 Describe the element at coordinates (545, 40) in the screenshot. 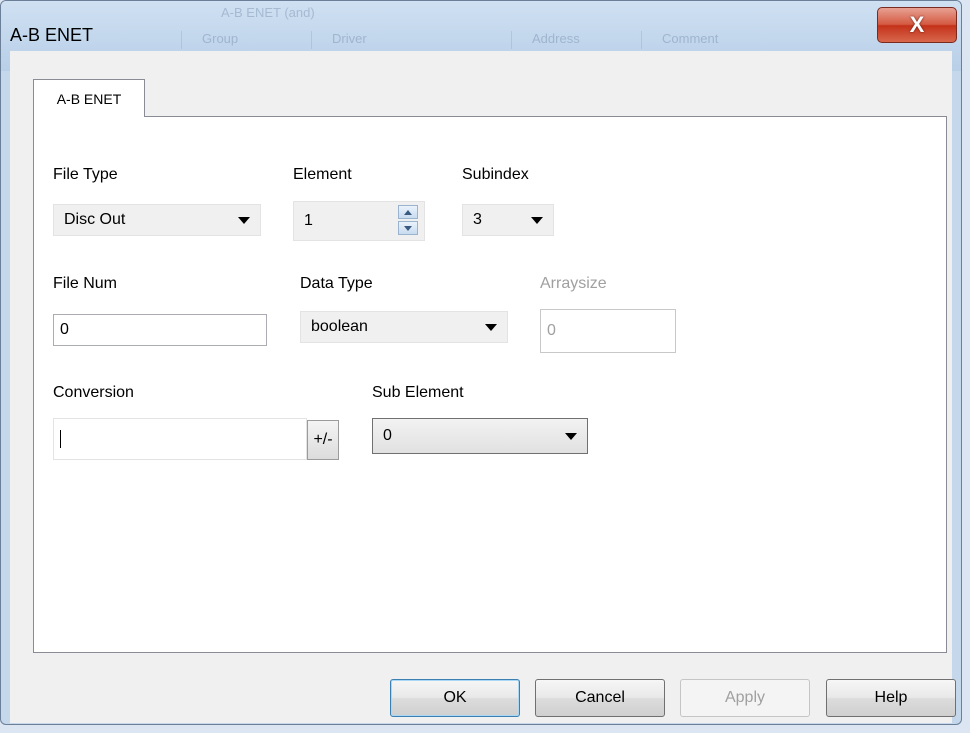

I see `background-column-address: Address` at that location.